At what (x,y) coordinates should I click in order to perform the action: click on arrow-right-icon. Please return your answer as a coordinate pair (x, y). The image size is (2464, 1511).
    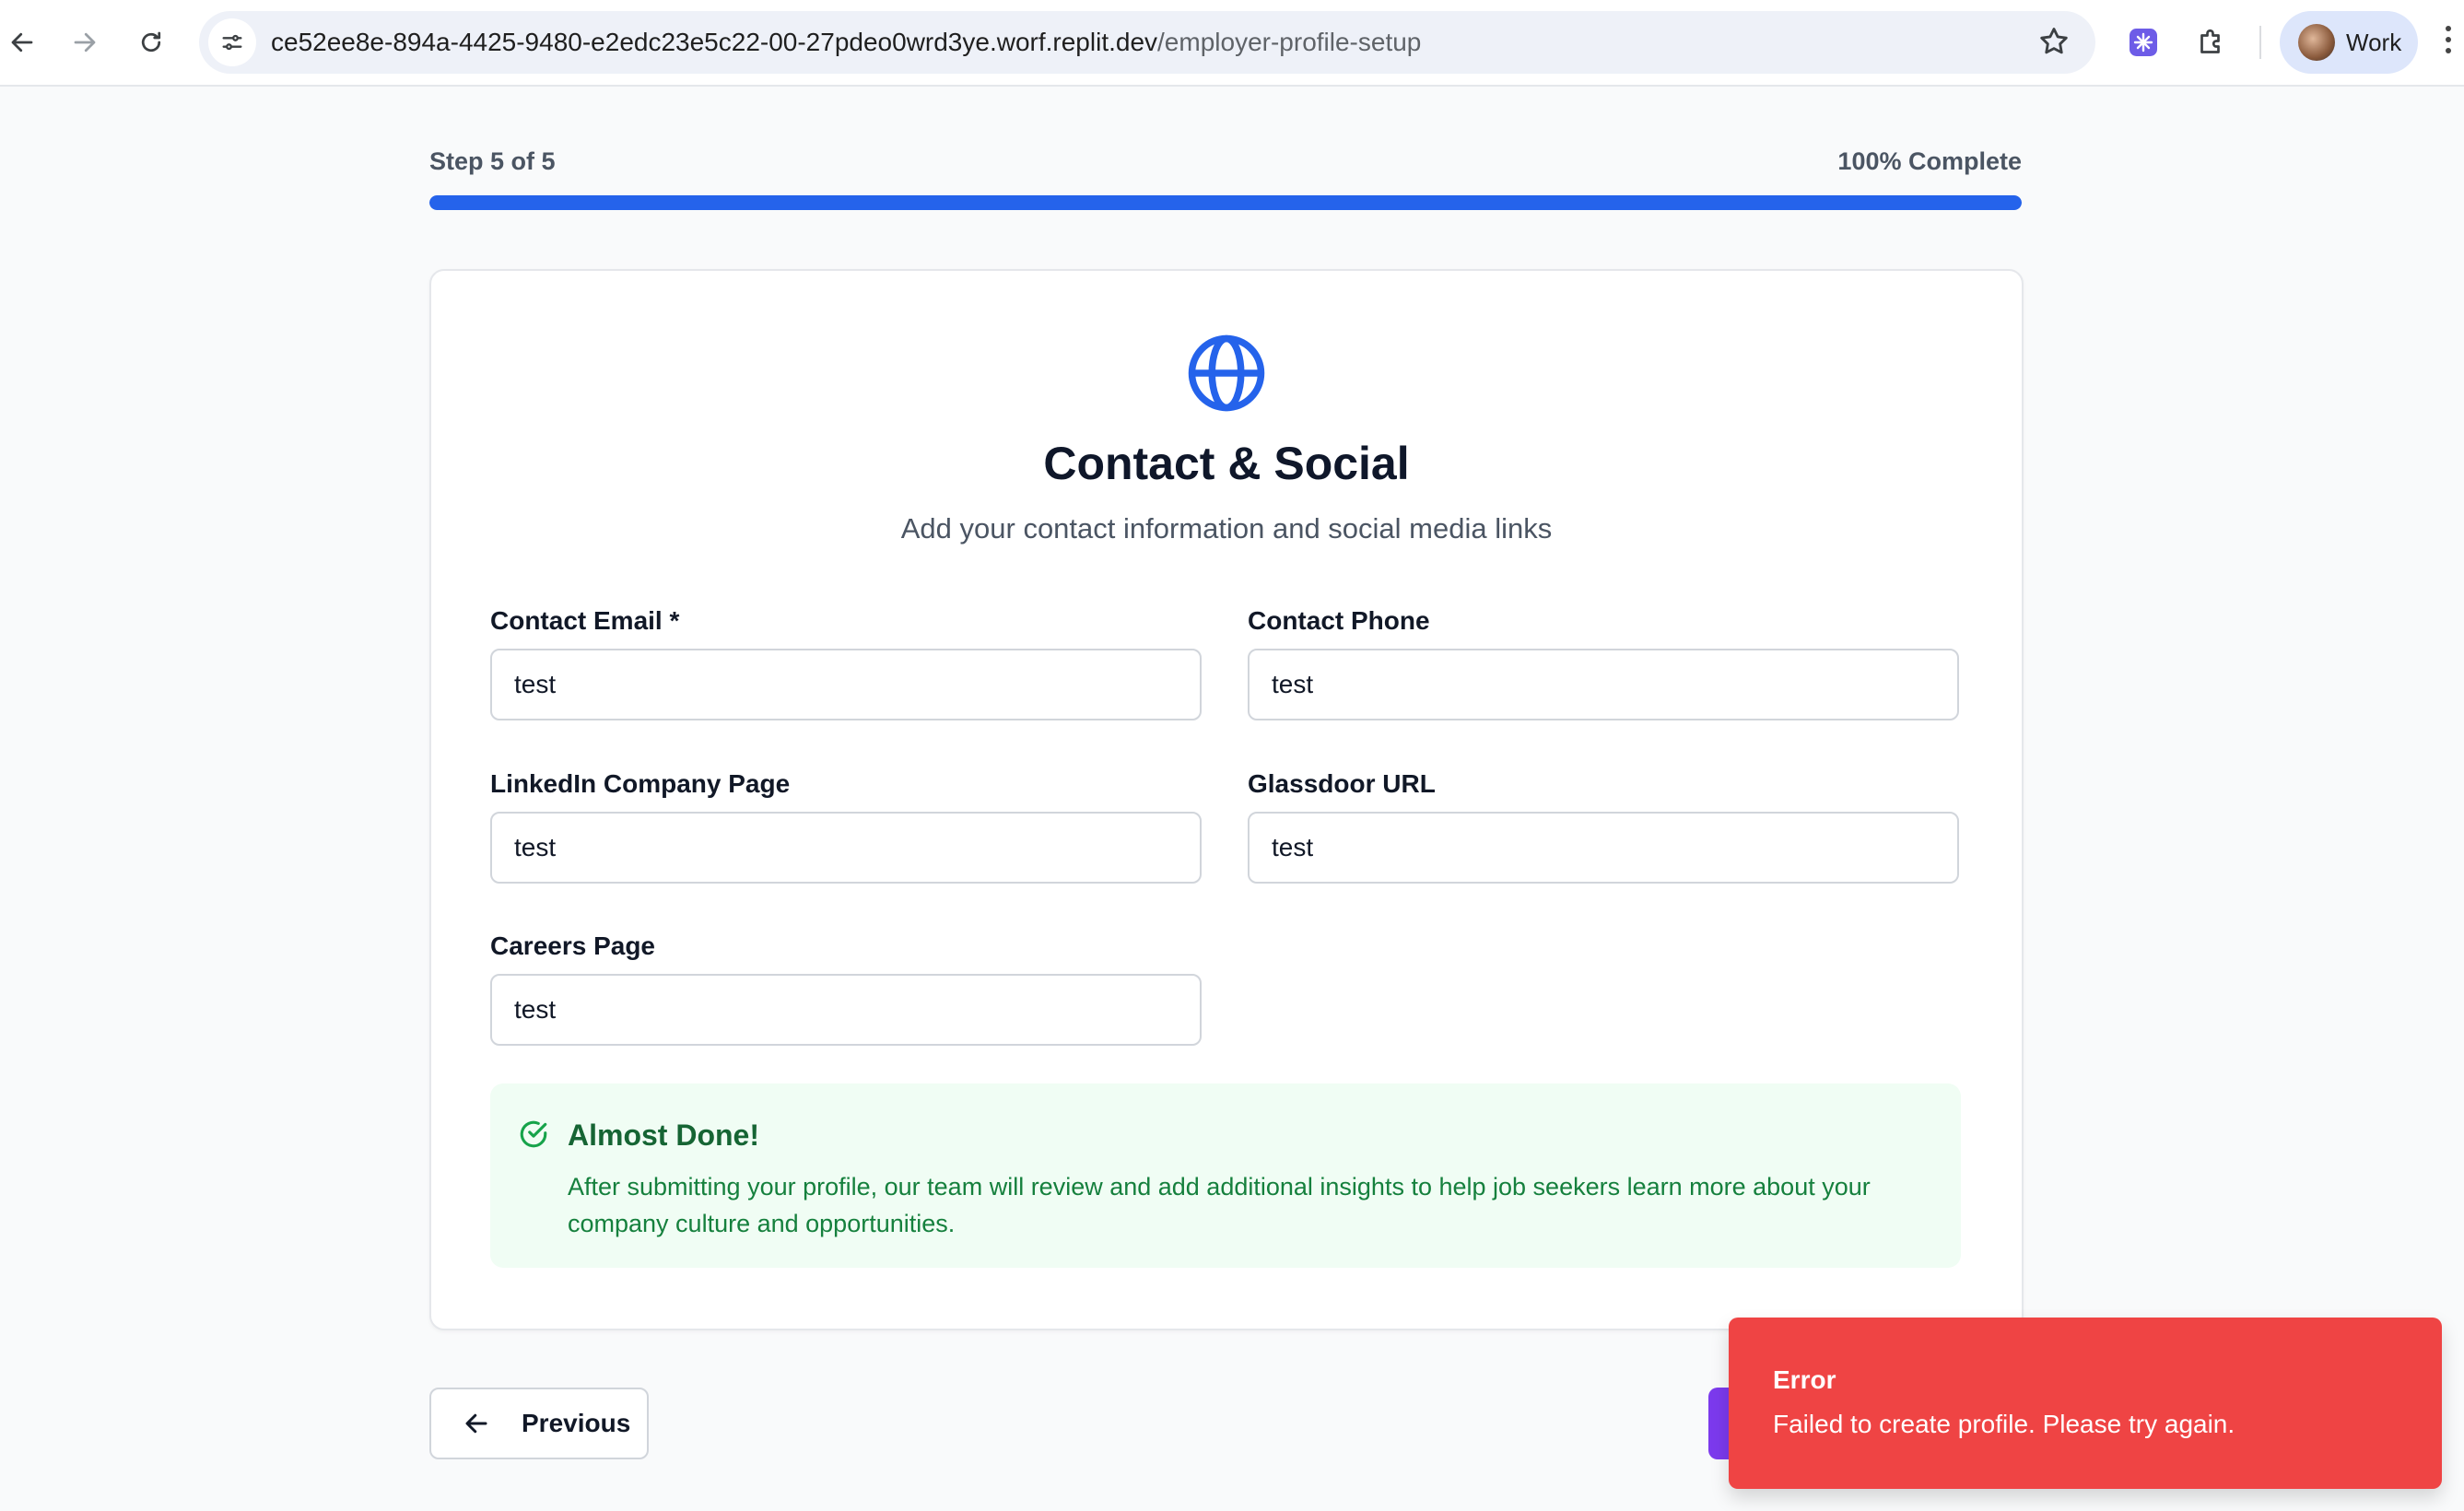
    Looking at the image, I should click on (85, 43).